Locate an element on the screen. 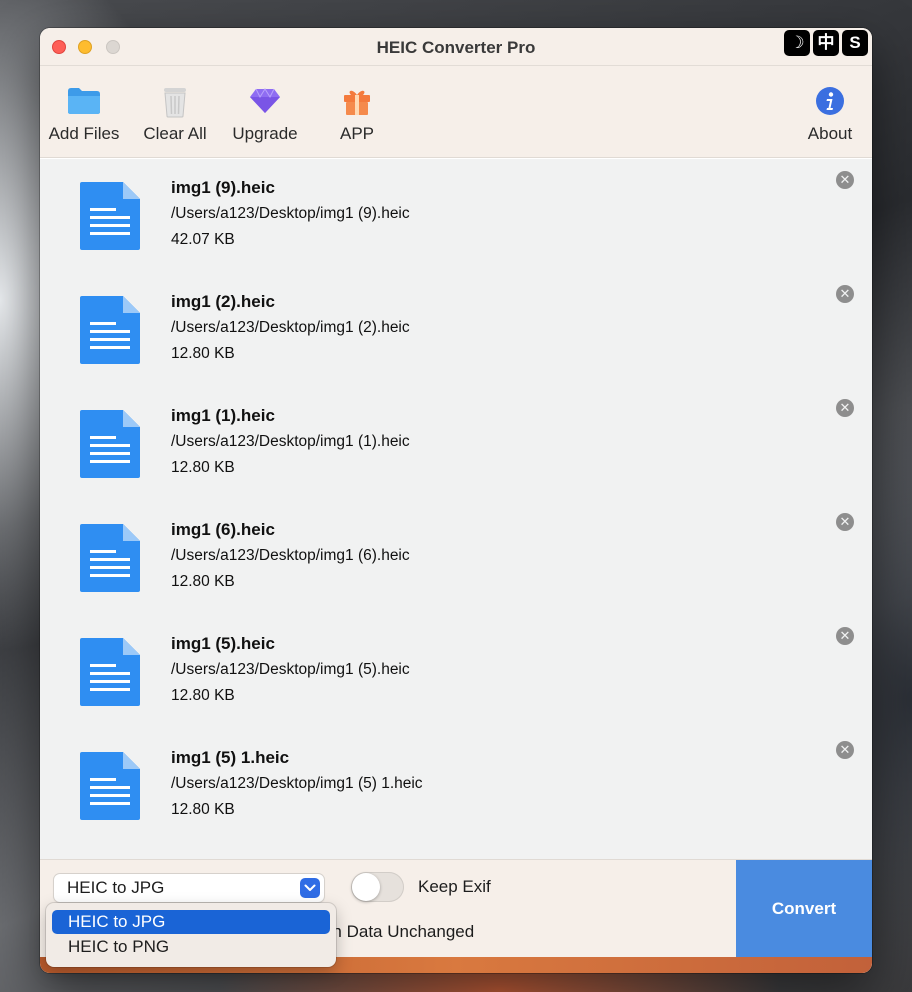 The width and height of the screenshot is (912, 992). info-icon is located at coordinates (830, 101).